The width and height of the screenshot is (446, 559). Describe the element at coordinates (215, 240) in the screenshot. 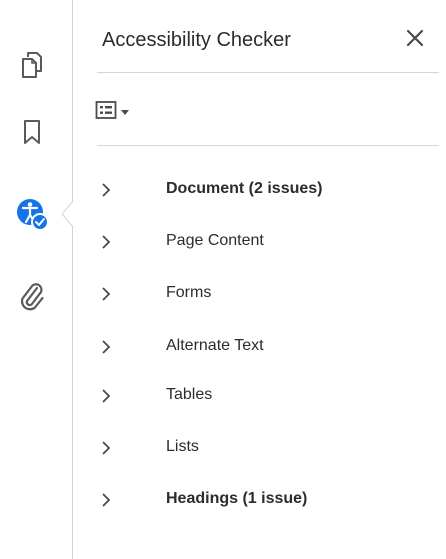

I see `category-label: Page Content` at that location.